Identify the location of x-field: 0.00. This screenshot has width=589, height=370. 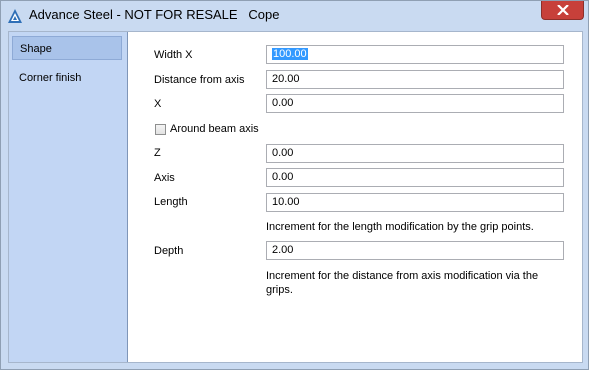
(415, 103).